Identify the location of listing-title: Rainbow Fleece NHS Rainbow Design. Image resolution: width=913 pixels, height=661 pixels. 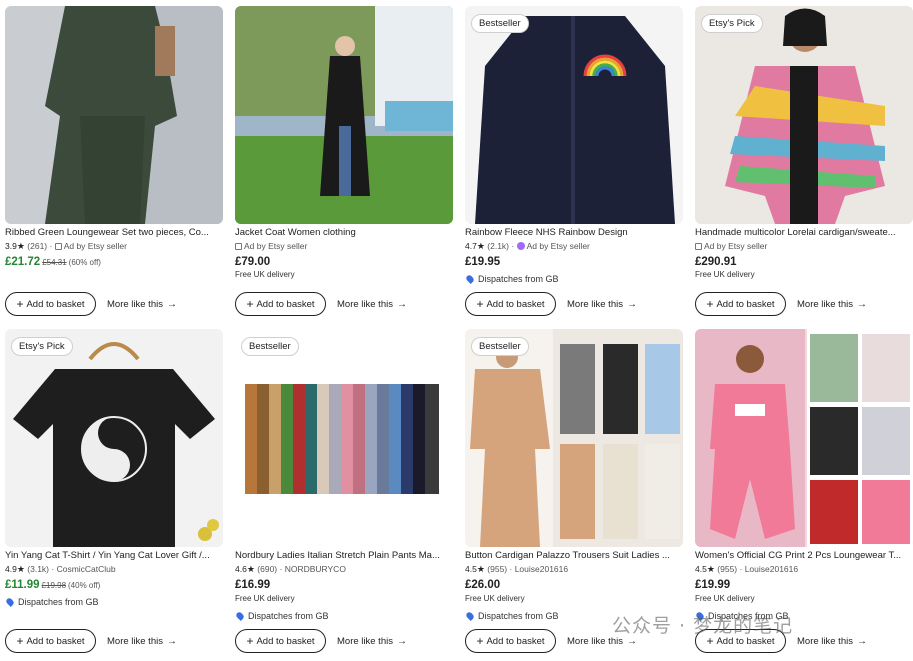
(574, 232).